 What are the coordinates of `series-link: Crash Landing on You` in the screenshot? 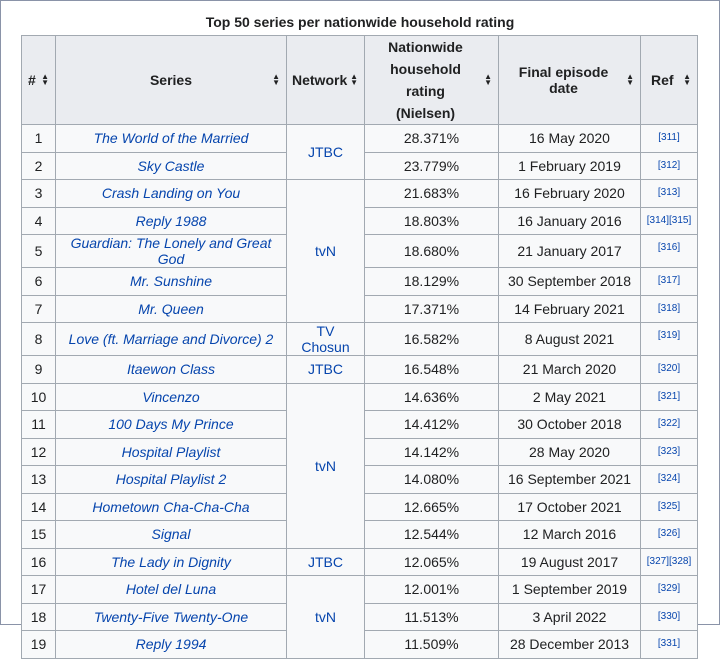 It's located at (171, 193).